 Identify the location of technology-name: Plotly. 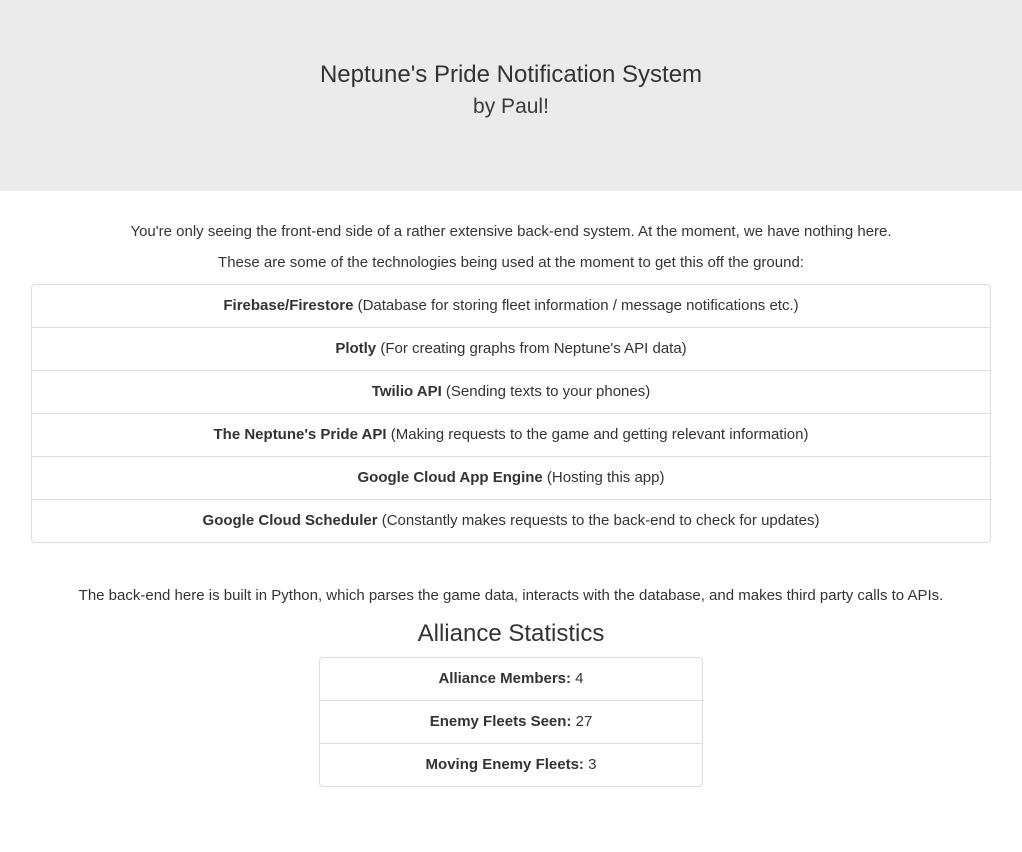
(356, 348).